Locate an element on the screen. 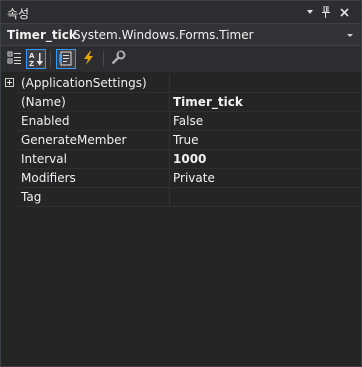 The width and height of the screenshot is (362, 367). property-row-interval: Interval 1000 is located at coordinates (181, 159).